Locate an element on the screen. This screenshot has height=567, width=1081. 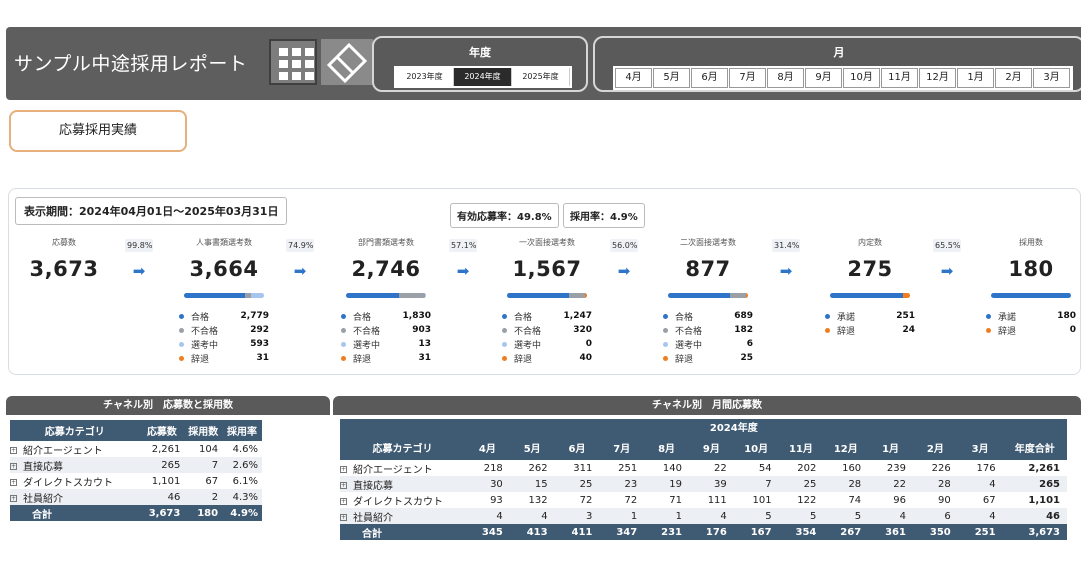
legend-value: 903 is located at coordinates (421, 330).